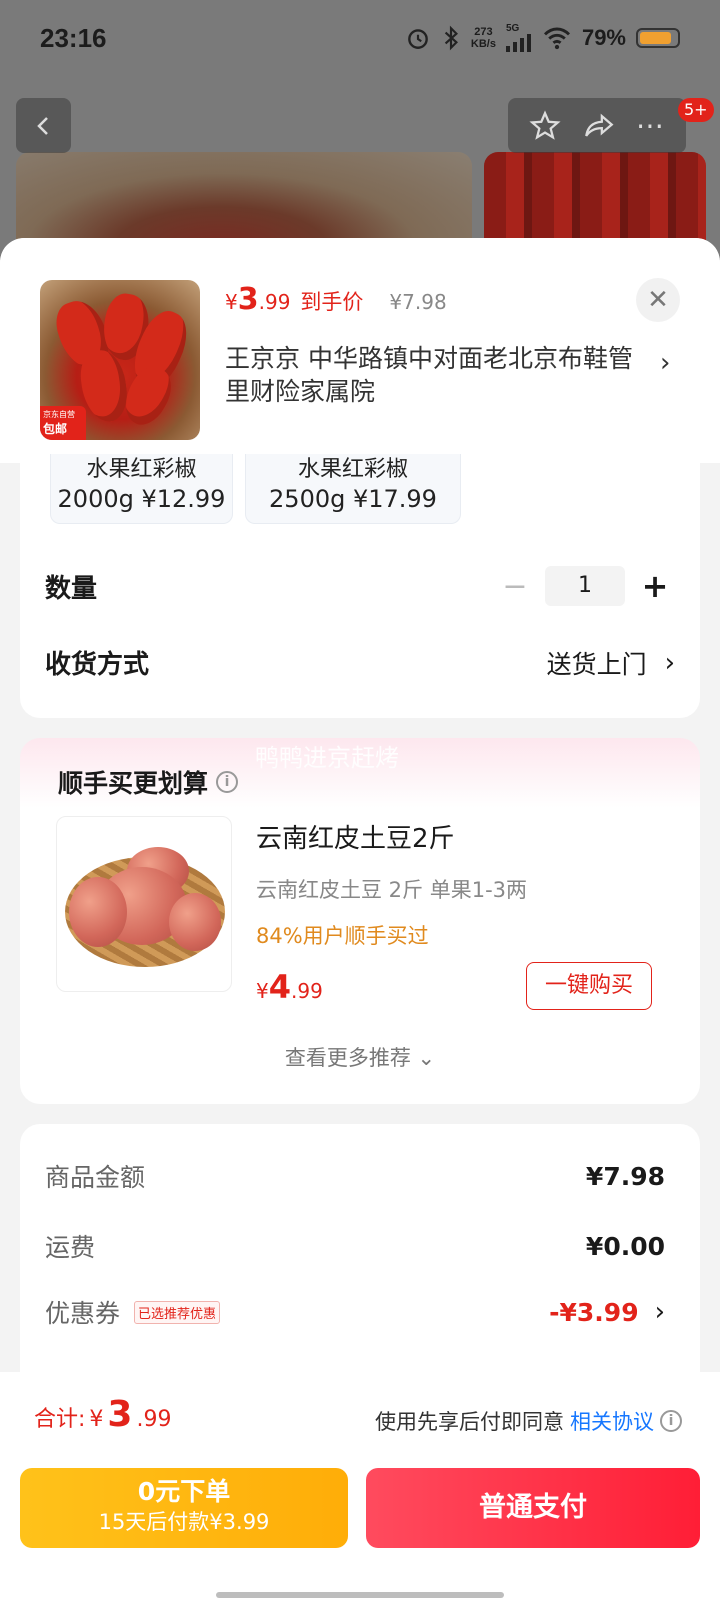 The height and width of the screenshot is (1600, 720). Describe the element at coordinates (360, 1057) in the screenshot. I see `more-recommendations-link: 查看更多推荐 ⌄` at that location.